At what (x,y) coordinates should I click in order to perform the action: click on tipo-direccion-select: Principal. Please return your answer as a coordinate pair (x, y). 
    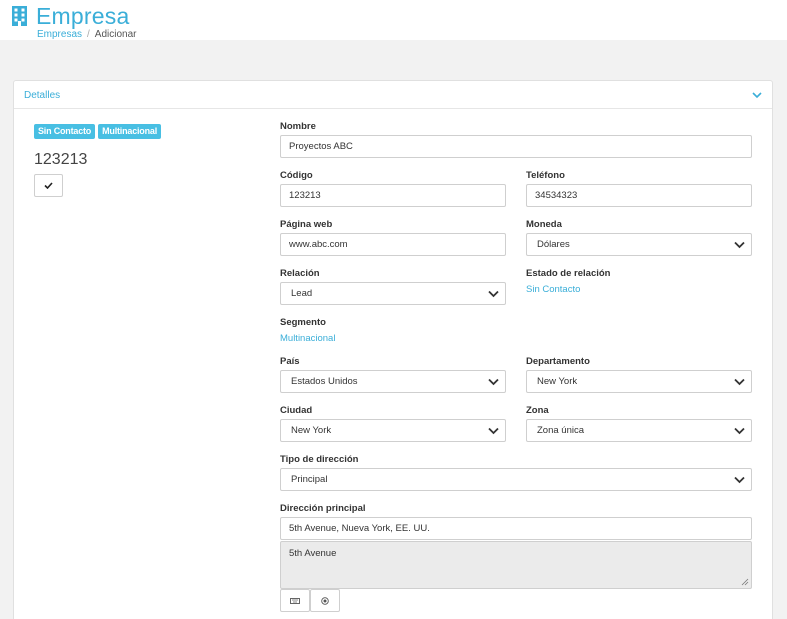
    Looking at the image, I should click on (516, 479).